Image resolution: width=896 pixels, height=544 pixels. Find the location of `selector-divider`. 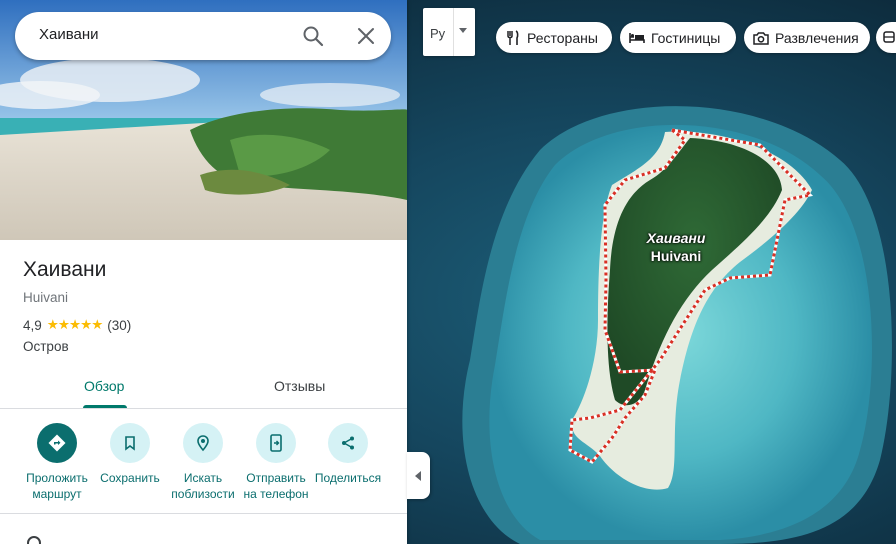

selector-divider is located at coordinates (453, 32).